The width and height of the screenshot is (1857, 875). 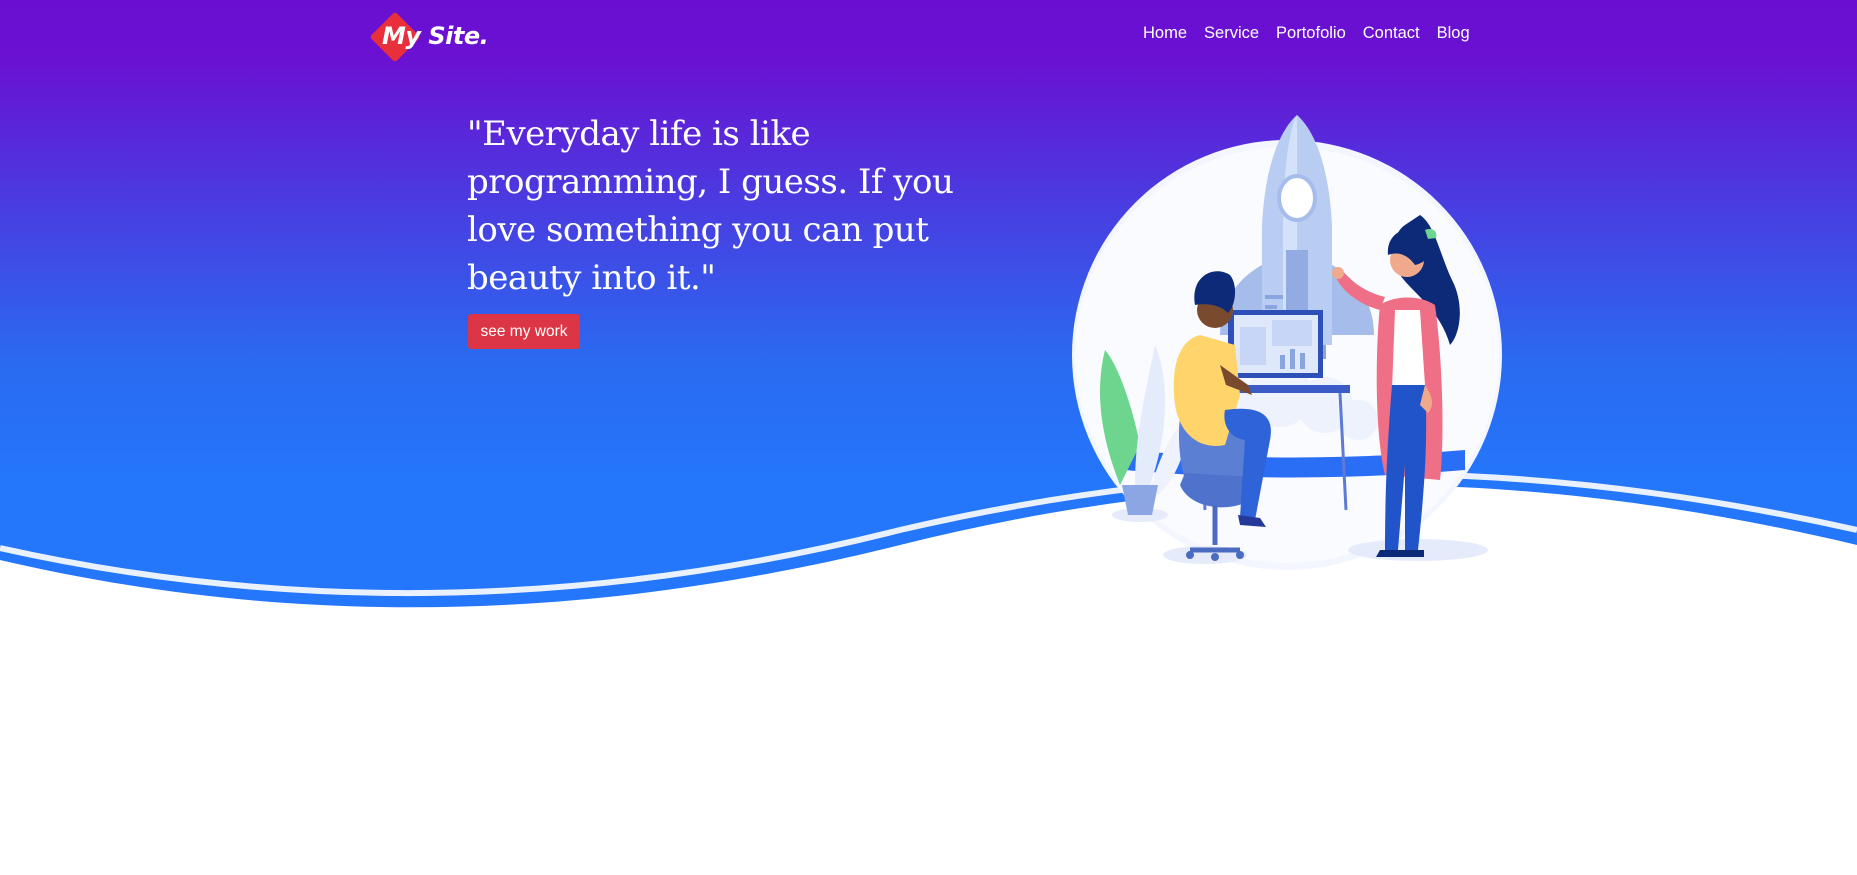 I want to click on nav-blog: Blog, so click(x=1453, y=33).